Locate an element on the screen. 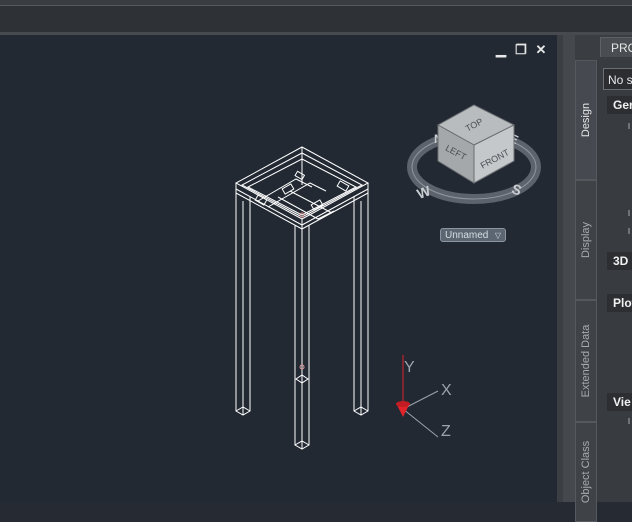  close-button: ✕ is located at coordinates (541, 50).